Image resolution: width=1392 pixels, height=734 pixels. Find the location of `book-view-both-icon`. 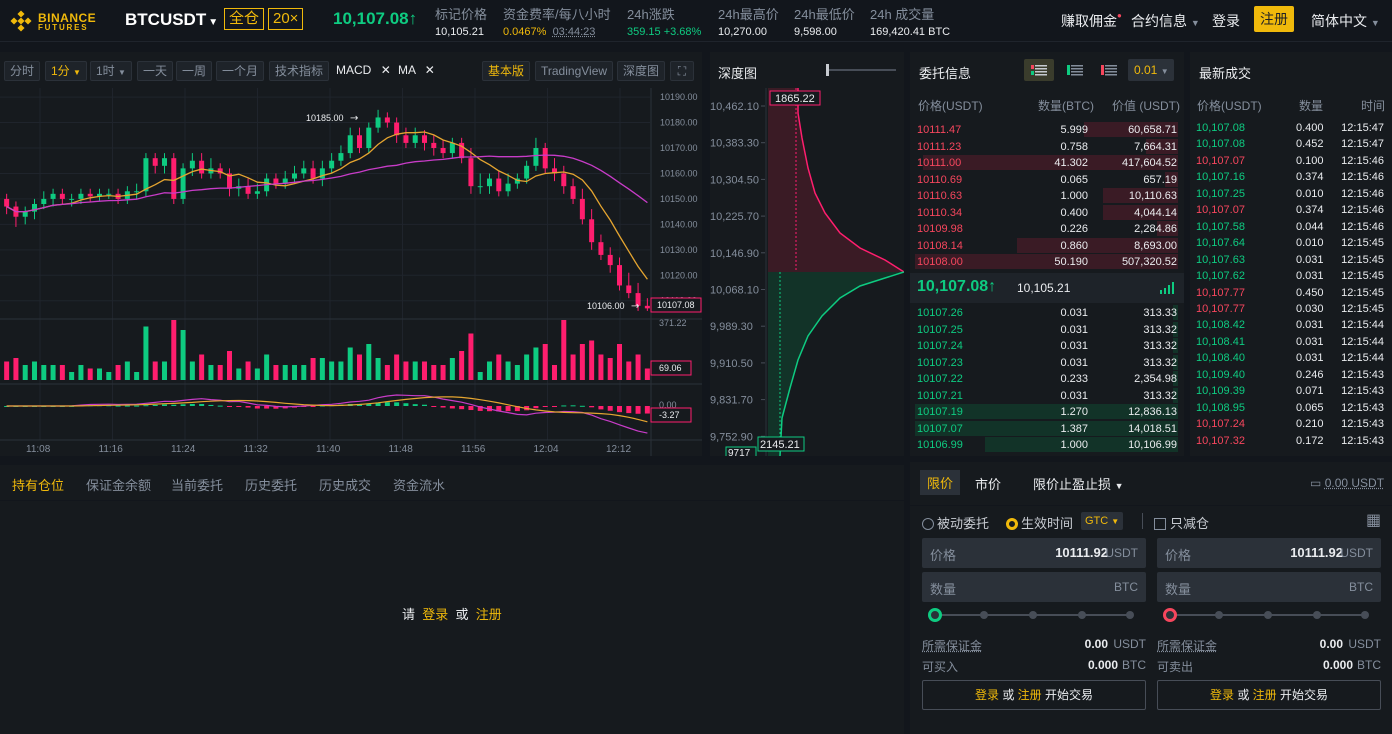

book-view-both-icon is located at coordinates (1039, 70).